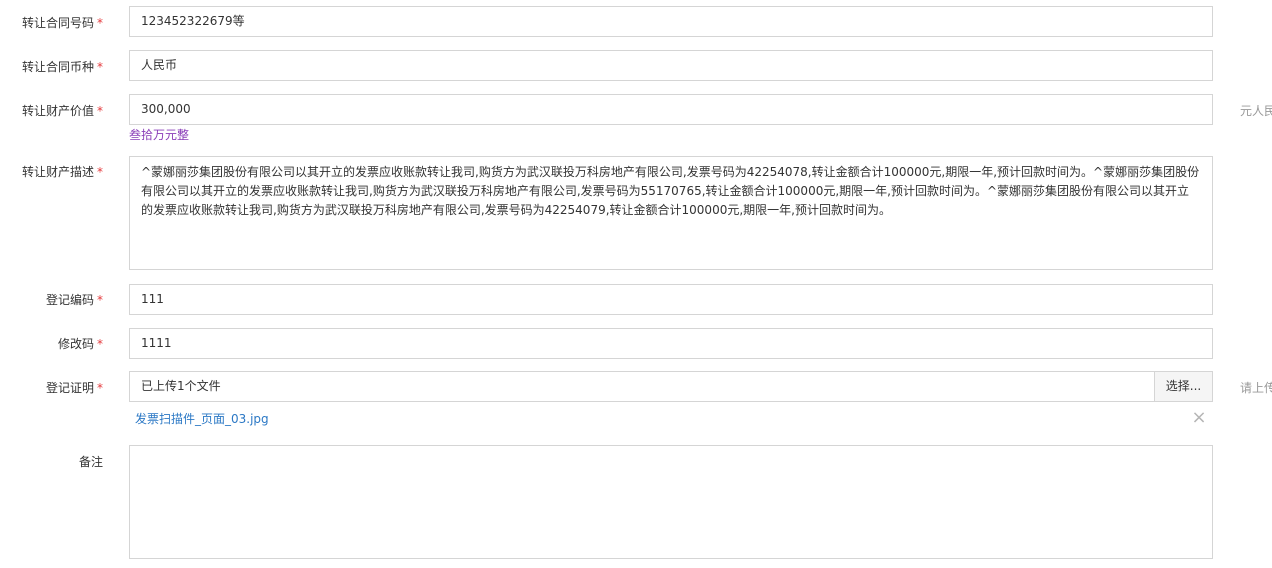  Describe the element at coordinates (74, 300) in the screenshot. I see `registration-no-label: 登记编码 *` at that location.